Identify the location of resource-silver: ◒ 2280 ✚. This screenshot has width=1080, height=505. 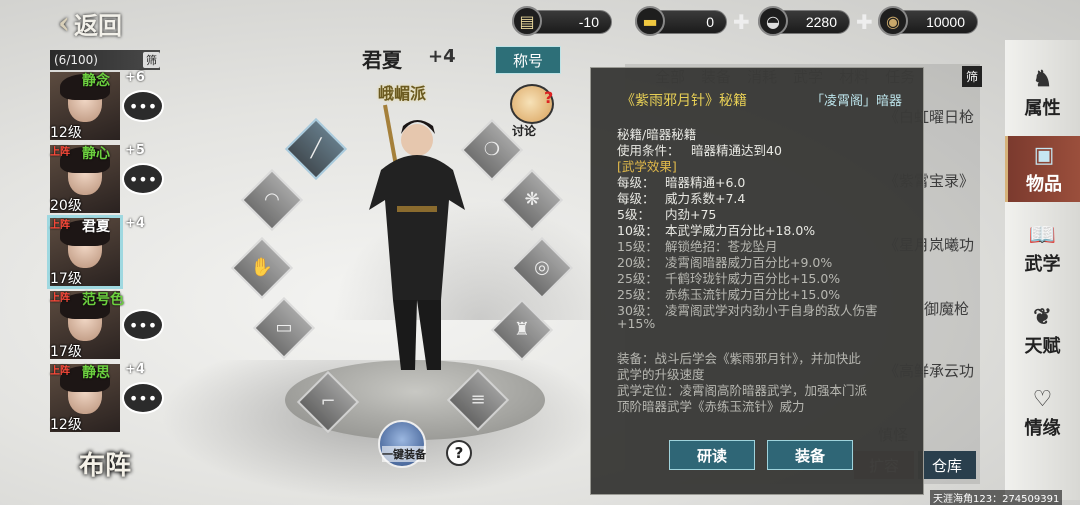
(815, 21).